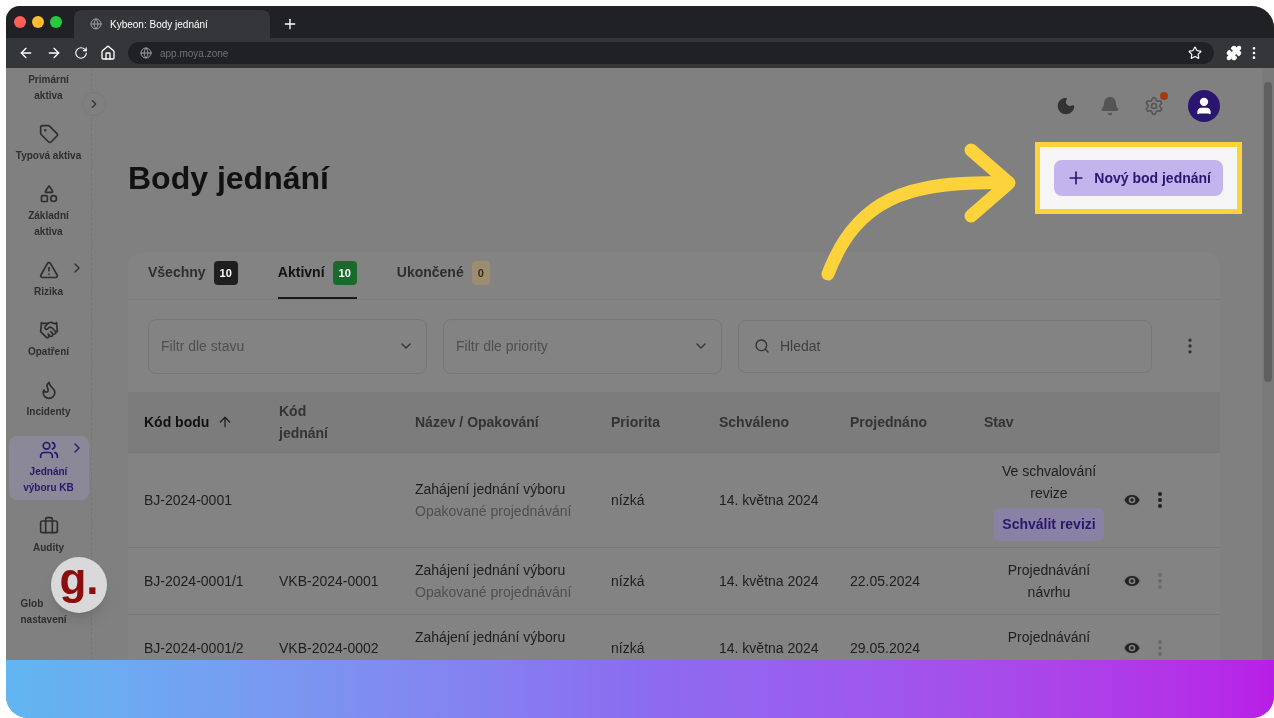 This screenshot has height=718, width=1274. What do you see at coordinates (48, 134) in the screenshot?
I see `tag-icon` at bounding box center [48, 134].